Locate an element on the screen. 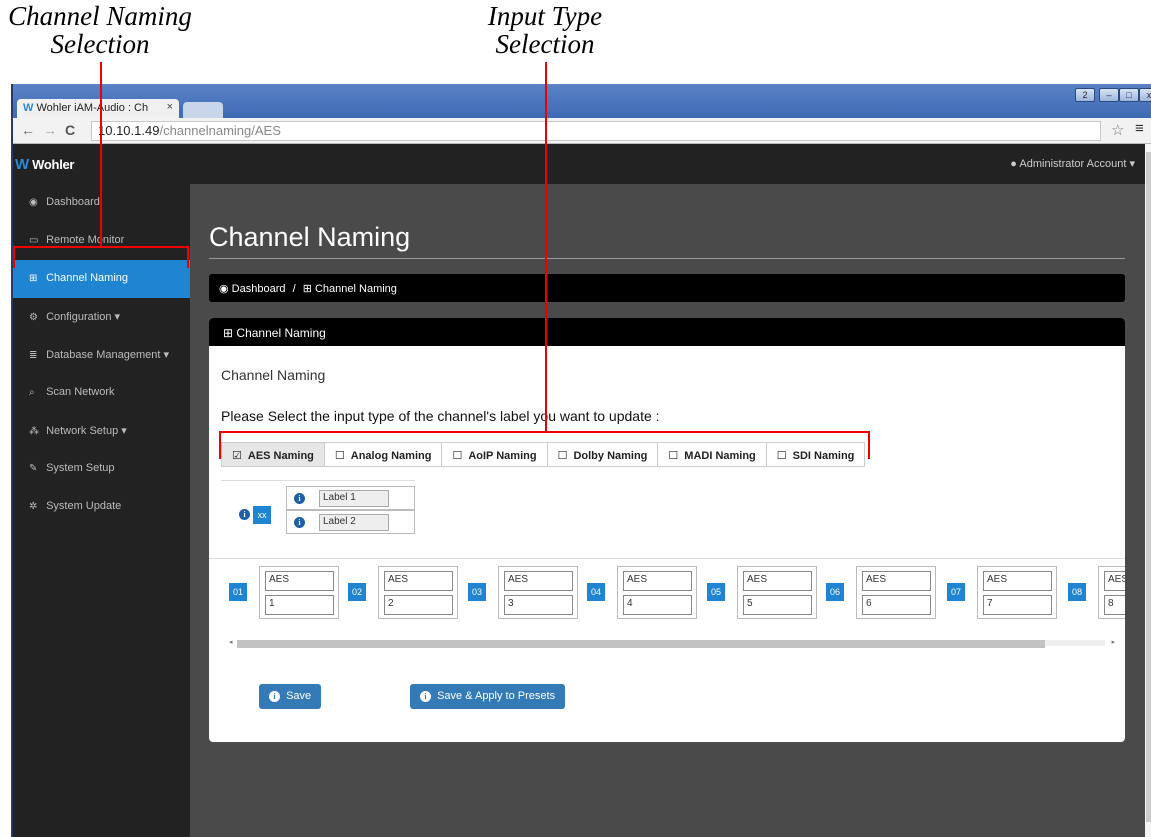  save-button: i Save is located at coordinates (290, 696).